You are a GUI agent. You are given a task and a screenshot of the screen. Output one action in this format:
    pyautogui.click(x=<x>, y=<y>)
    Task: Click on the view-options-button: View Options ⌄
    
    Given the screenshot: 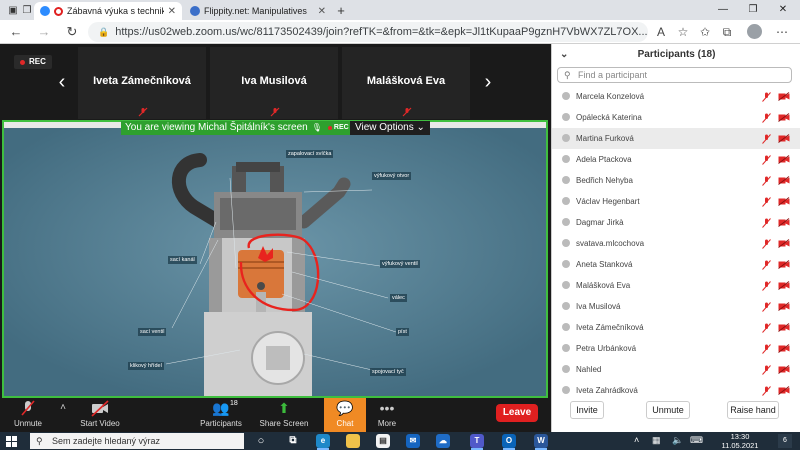 What is the action you would take?
    pyautogui.click(x=390, y=128)
    